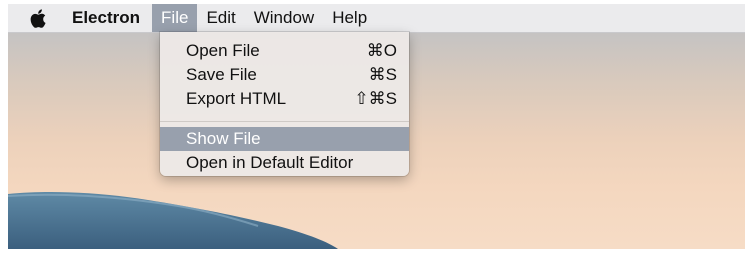  Describe the element at coordinates (223, 50) in the screenshot. I see `menu-item-label: Open File` at that location.